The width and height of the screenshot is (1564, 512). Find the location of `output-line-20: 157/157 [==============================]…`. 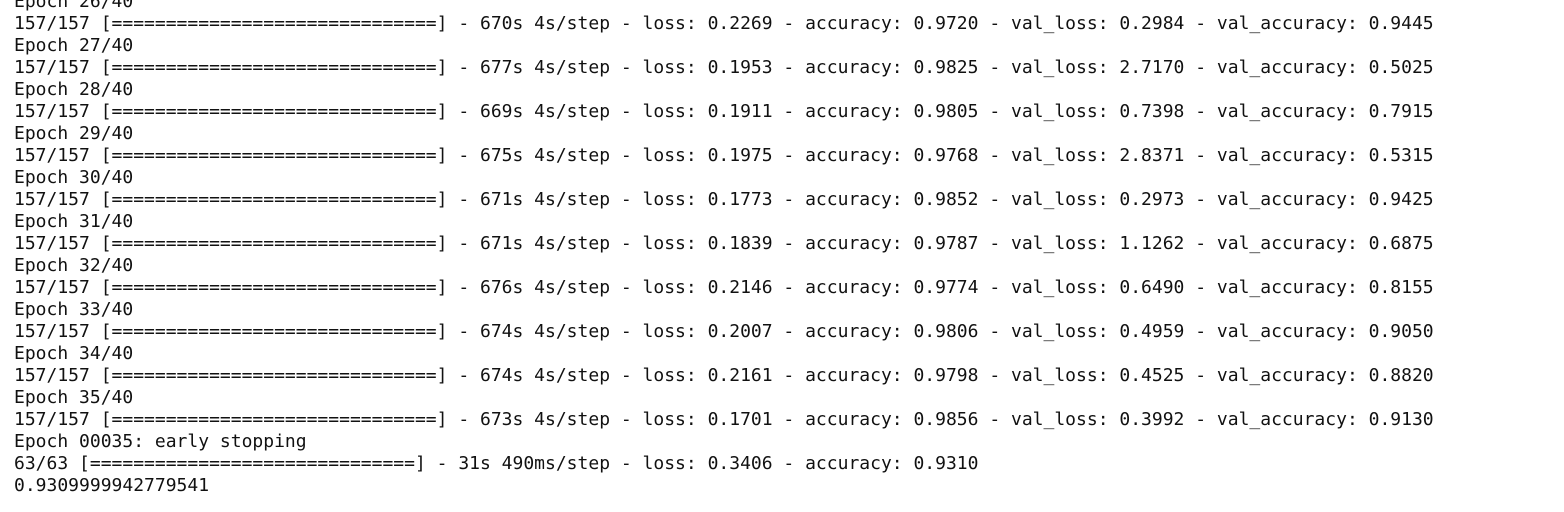

output-line-20: 157/157 [==============================]… is located at coordinates (724, 419).